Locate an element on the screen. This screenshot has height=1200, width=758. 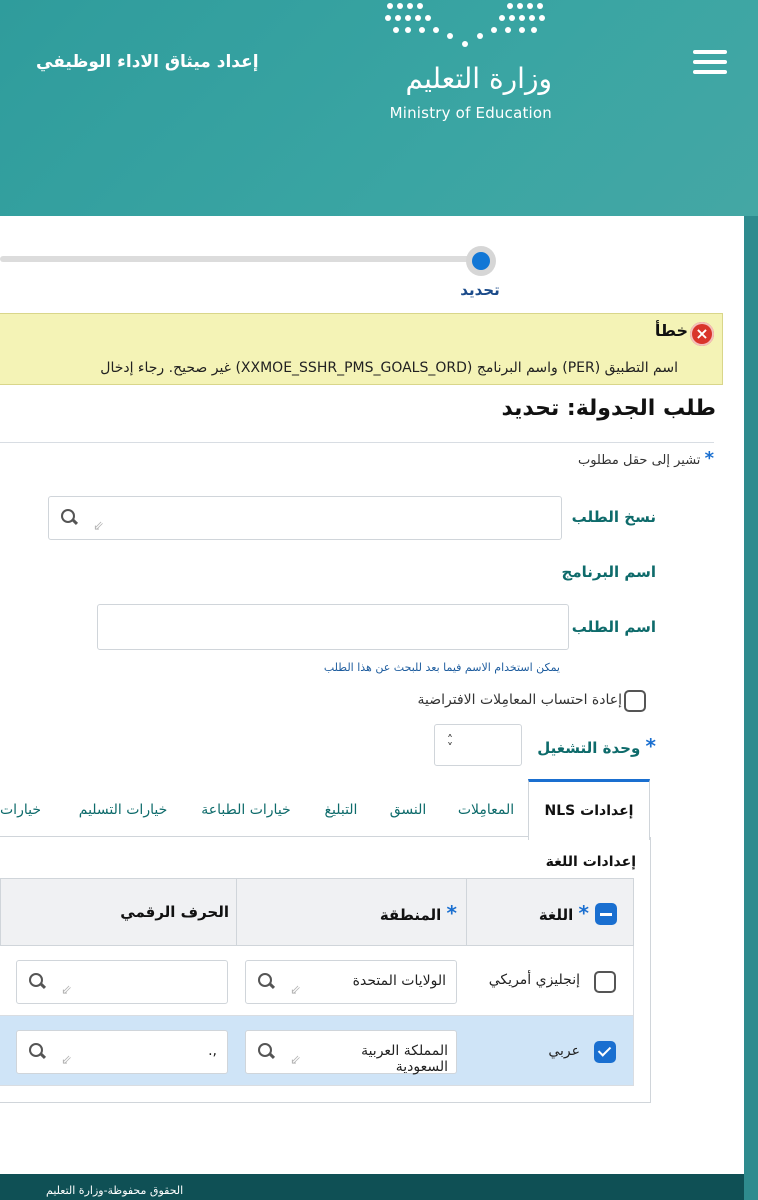
app-title: إعداد ميثاق الاداء الوظيفي is located at coordinates (147, 62).